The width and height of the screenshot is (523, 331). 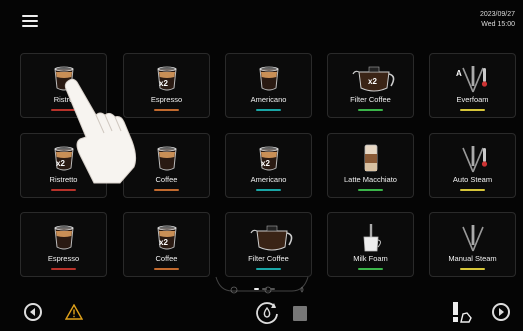 What do you see at coordinates (74, 314) in the screenshot?
I see `warning-icon` at bounding box center [74, 314].